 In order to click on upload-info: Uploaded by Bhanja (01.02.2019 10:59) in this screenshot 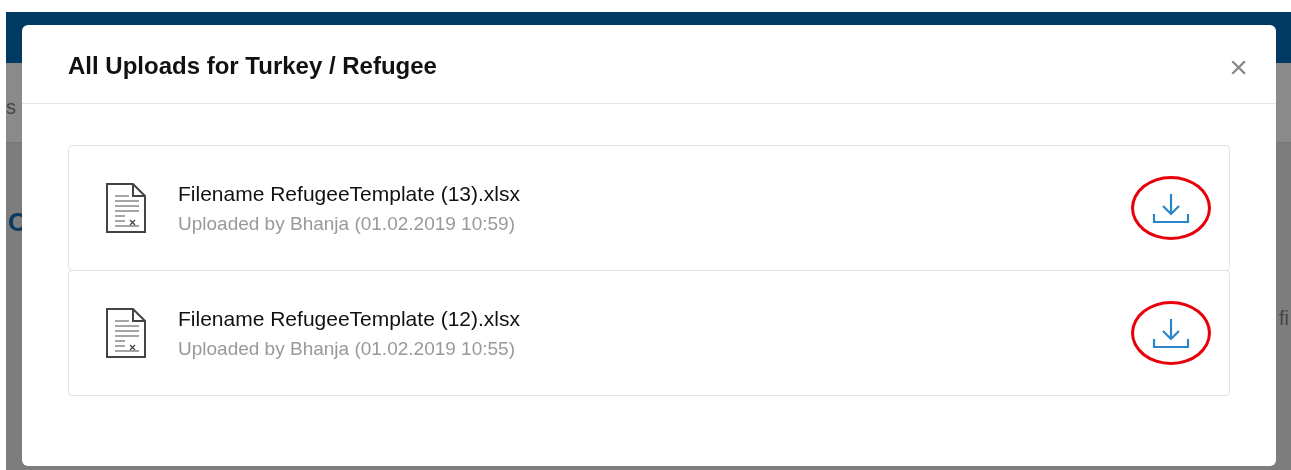, I will do `click(347, 223)`.